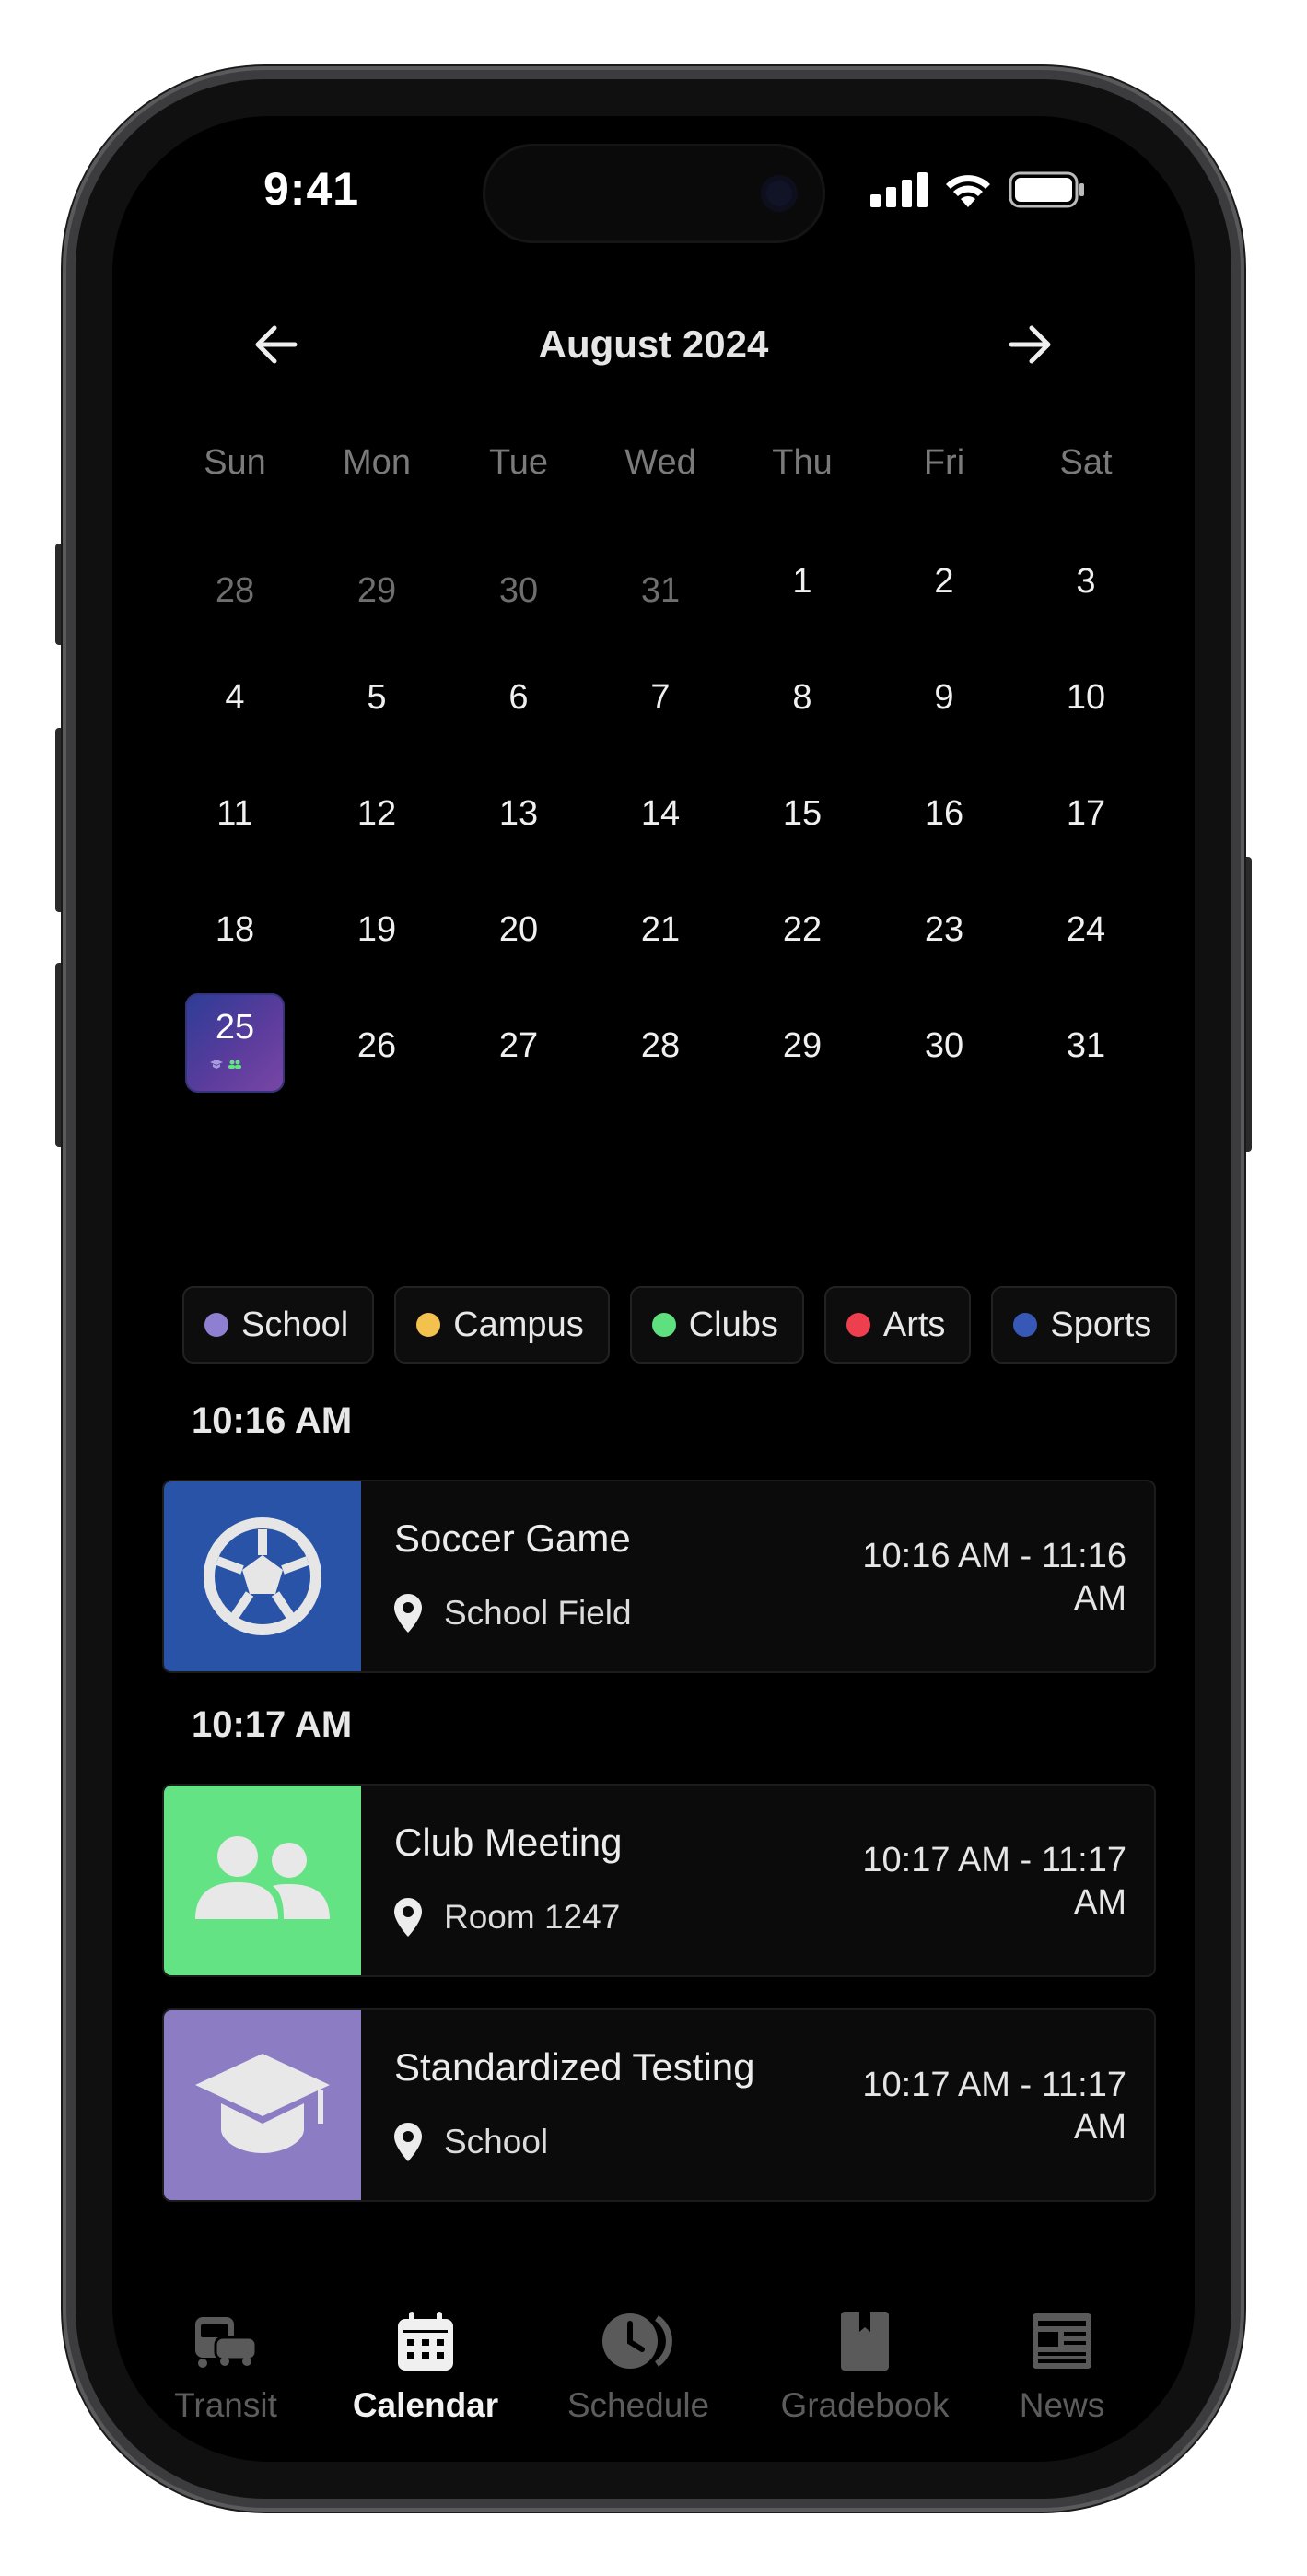 This screenshot has height=2576, width=1307. I want to click on calendar-day: 19, so click(377, 935).